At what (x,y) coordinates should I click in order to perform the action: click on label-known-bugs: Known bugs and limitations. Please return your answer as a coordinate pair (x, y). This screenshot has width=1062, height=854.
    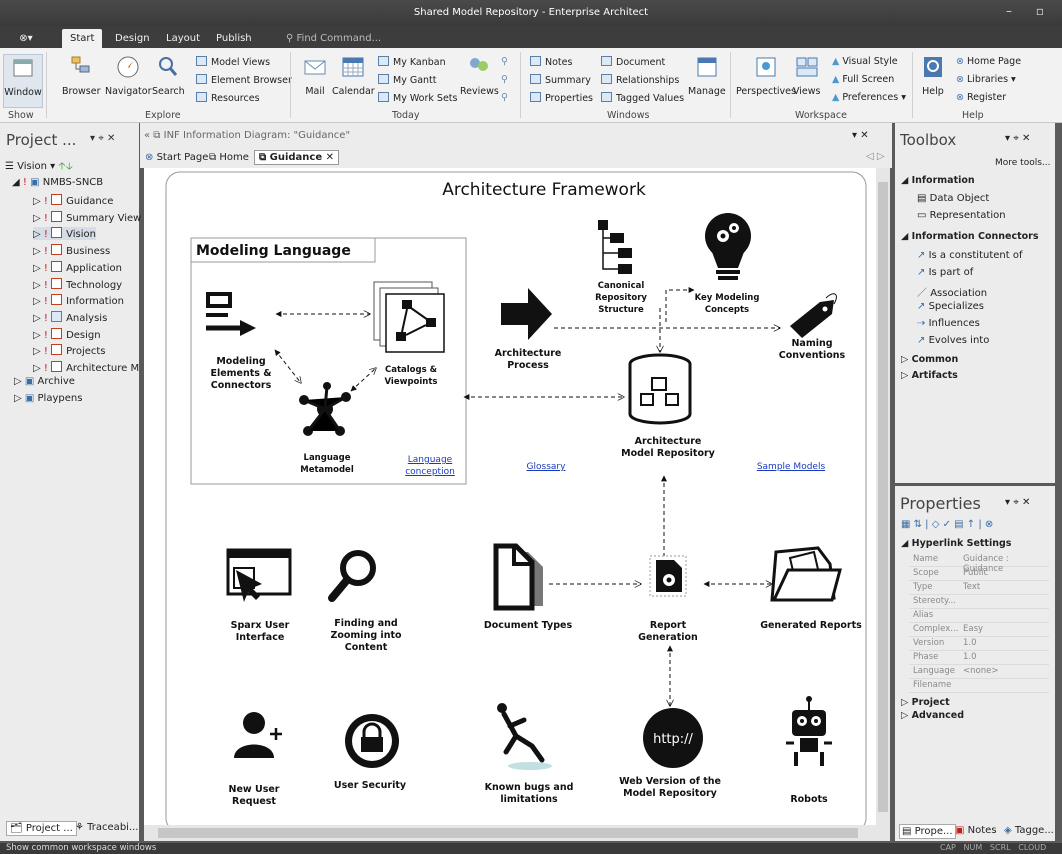
    Looking at the image, I should click on (529, 794).